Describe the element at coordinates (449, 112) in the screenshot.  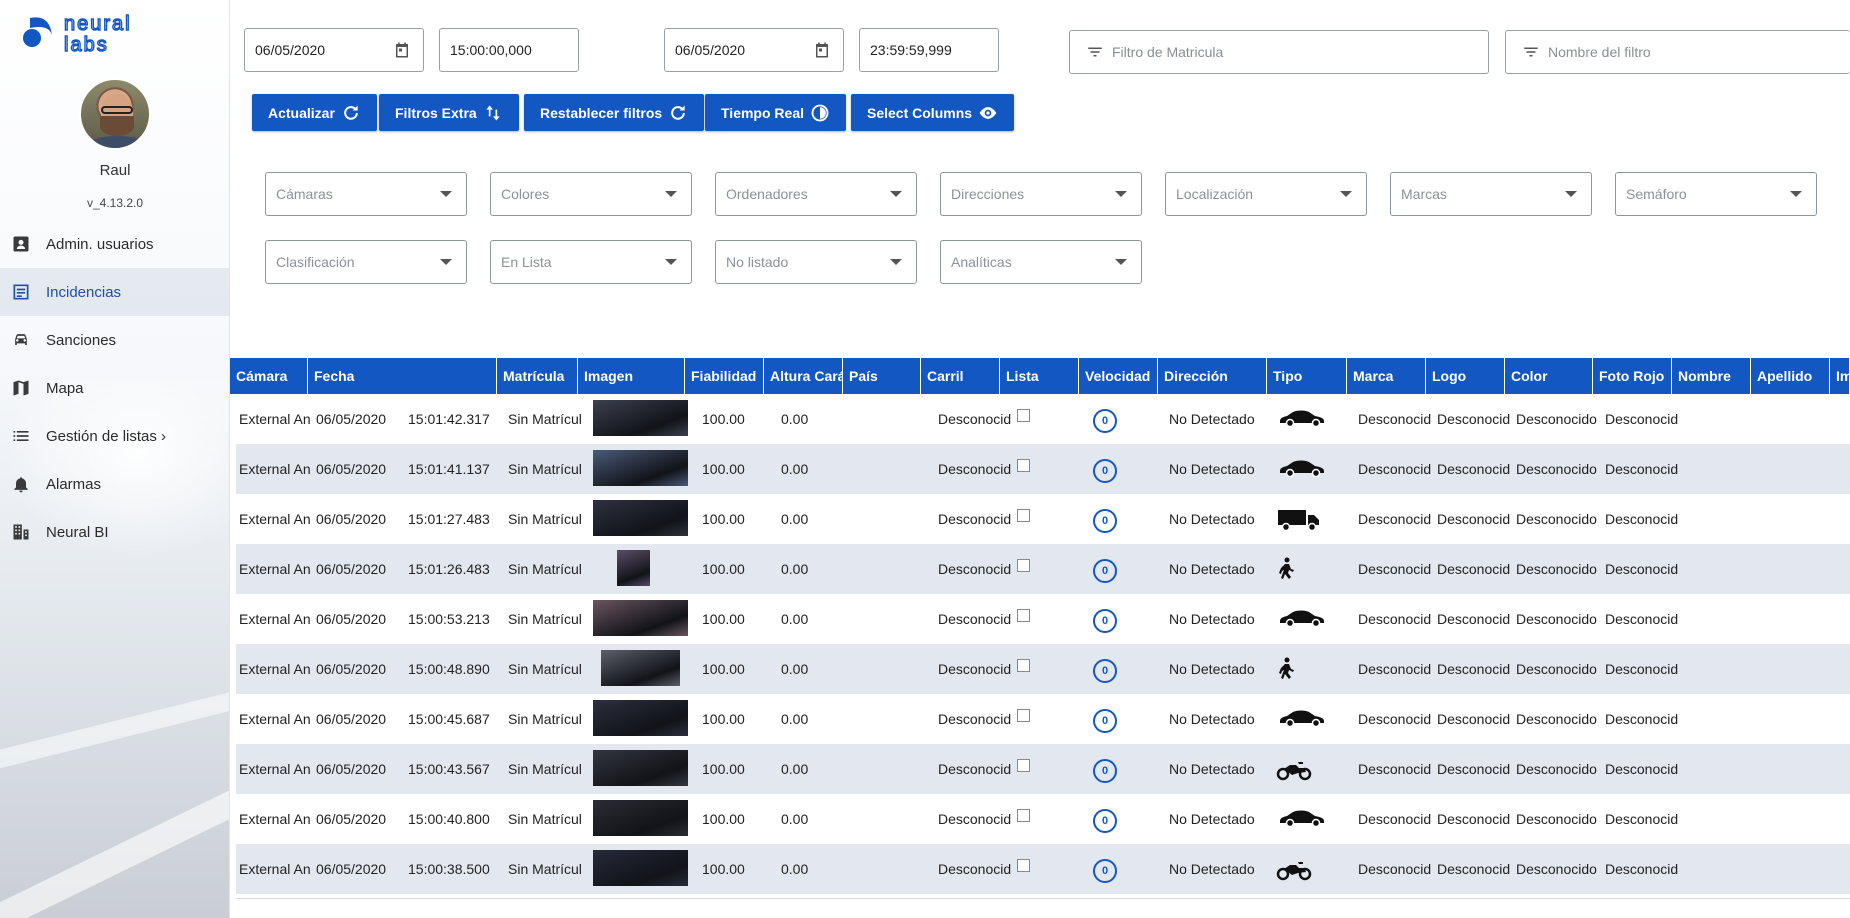
I see `extra-filters-button: Filtros Extra` at that location.